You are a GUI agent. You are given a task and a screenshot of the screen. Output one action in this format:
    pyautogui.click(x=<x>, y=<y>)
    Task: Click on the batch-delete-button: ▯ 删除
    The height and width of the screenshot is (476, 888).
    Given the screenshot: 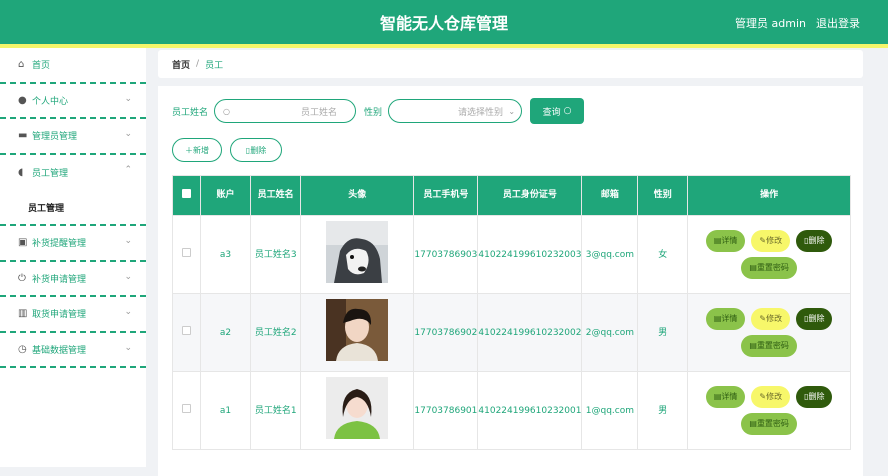 What is the action you would take?
    pyautogui.click(x=256, y=150)
    